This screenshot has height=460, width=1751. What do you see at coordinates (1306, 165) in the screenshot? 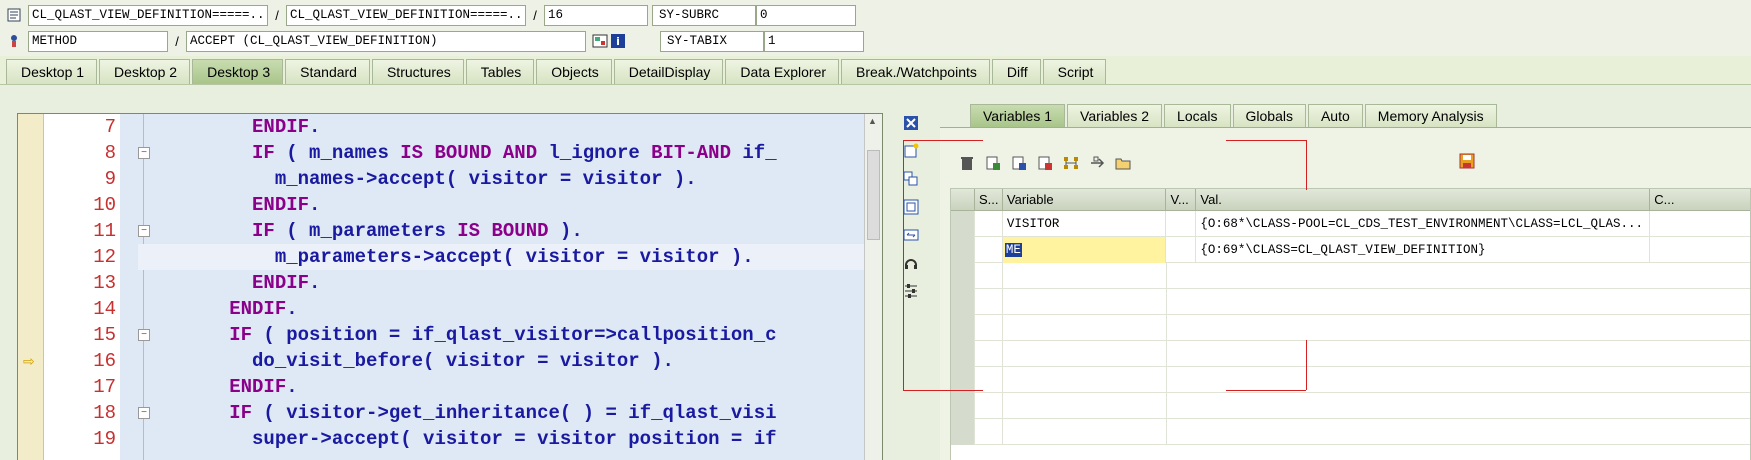
I see `annotation-right-top` at bounding box center [1306, 165].